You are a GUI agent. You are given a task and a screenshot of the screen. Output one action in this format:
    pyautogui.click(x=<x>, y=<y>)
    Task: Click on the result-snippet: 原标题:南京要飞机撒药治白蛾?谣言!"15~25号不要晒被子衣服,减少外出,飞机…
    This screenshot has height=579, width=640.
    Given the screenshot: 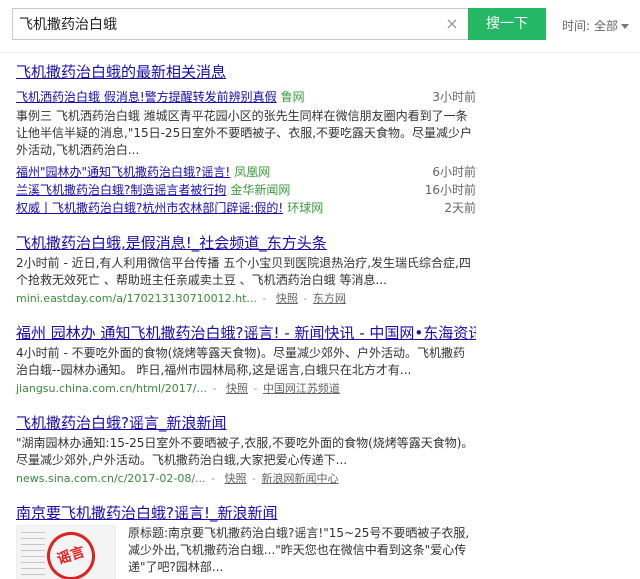 What is the action you would take?
    pyautogui.click(x=299, y=550)
    